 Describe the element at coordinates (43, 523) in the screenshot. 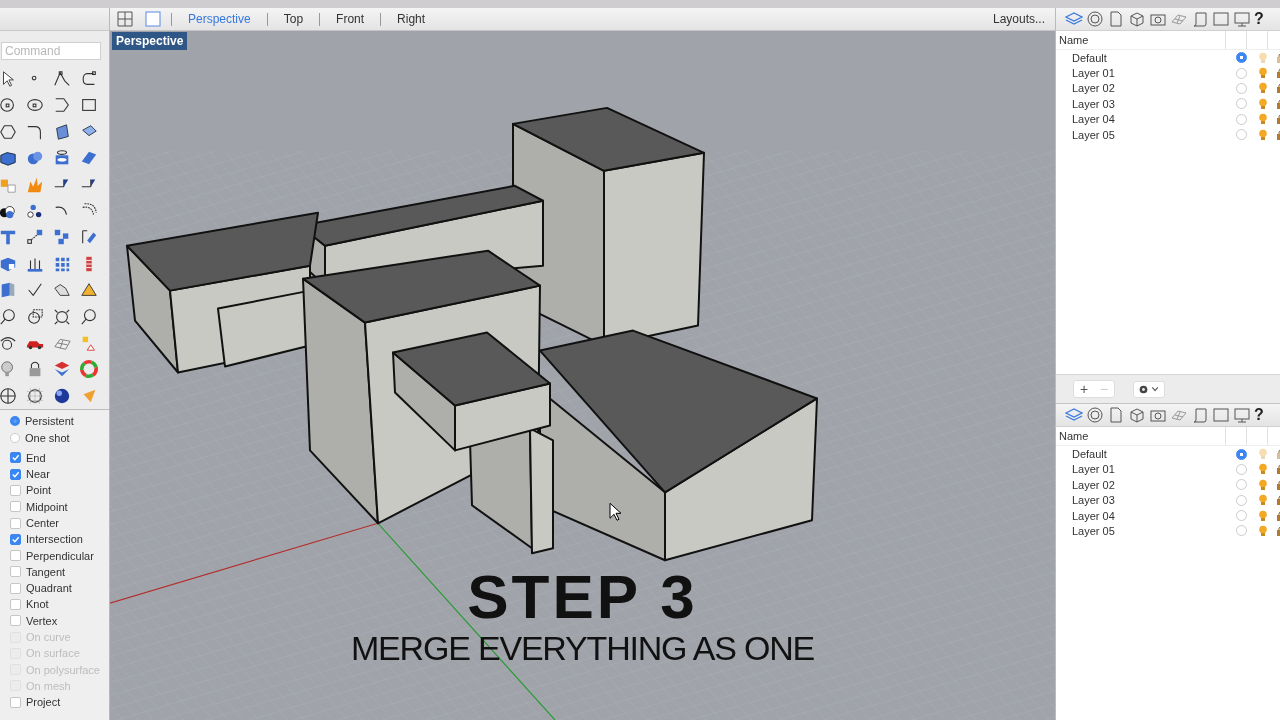

I see `checkbox-label: Center` at that location.